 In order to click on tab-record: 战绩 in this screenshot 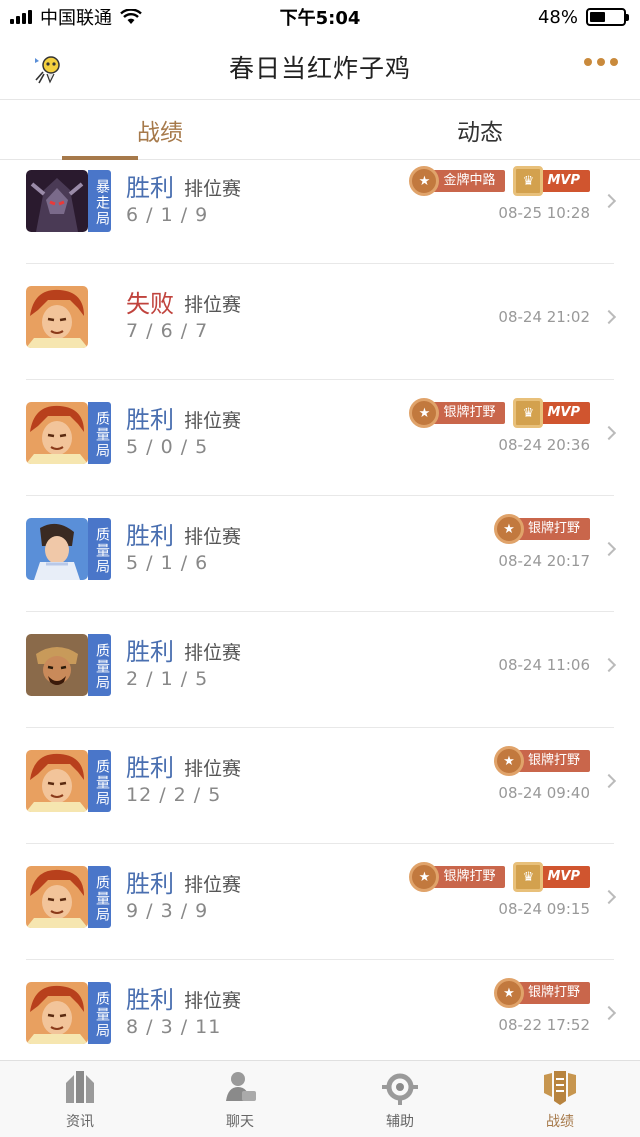, I will do `click(160, 130)`.